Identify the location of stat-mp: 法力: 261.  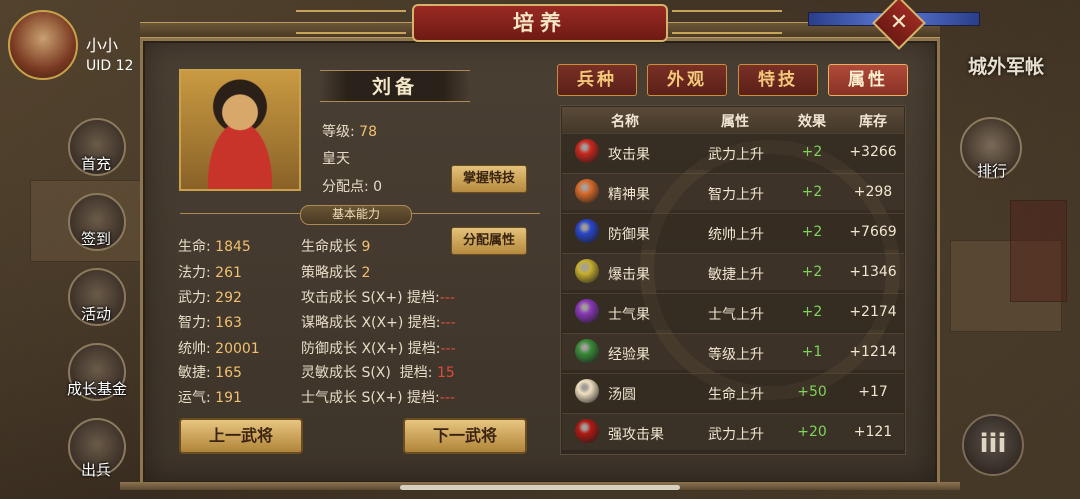
(210, 273).